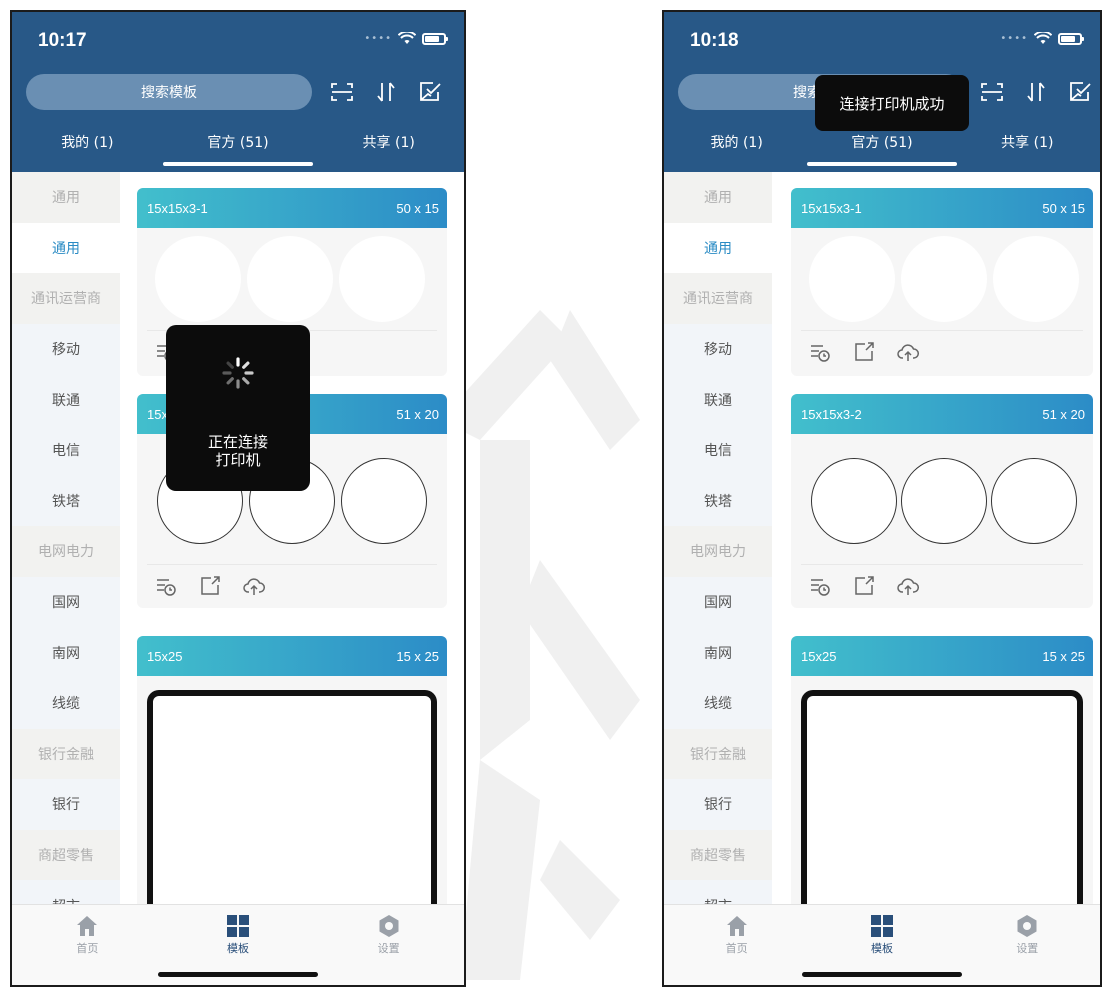 The height and width of the screenshot is (989, 1108). Describe the element at coordinates (1027, 948) in the screenshot. I see `tabbar-label: 设置` at that location.